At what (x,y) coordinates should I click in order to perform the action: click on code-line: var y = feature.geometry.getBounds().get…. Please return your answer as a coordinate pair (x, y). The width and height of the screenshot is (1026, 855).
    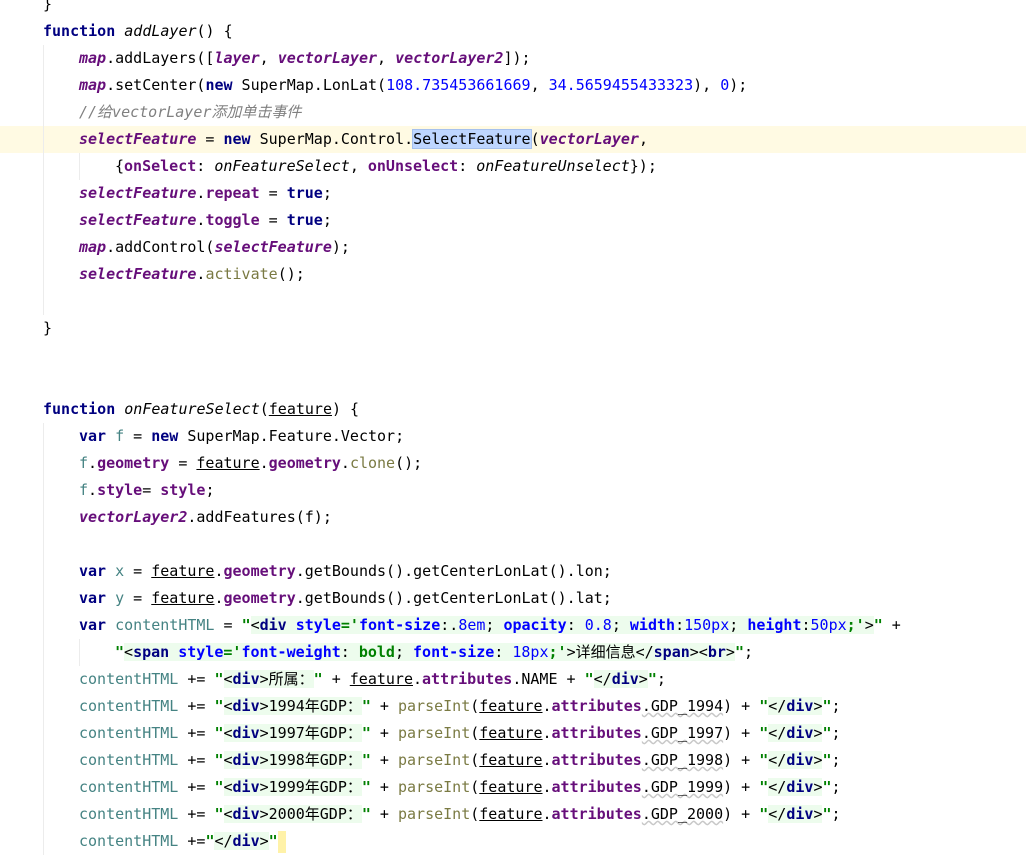
    Looking at the image, I should click on (513, 598).